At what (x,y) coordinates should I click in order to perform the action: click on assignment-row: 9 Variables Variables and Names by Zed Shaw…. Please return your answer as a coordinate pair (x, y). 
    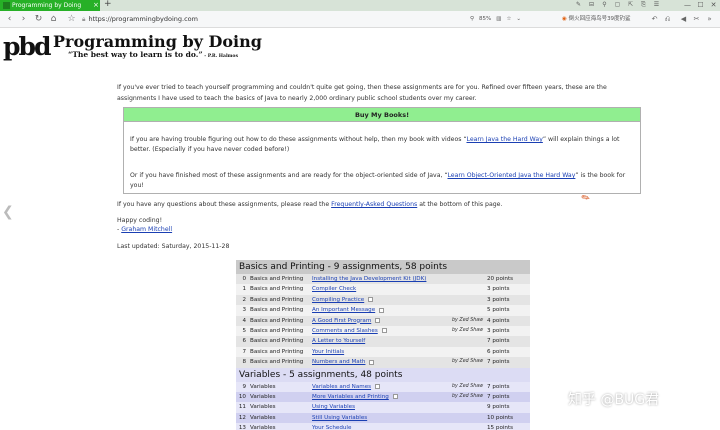
    Looking at the image, I should click on (383, 386).